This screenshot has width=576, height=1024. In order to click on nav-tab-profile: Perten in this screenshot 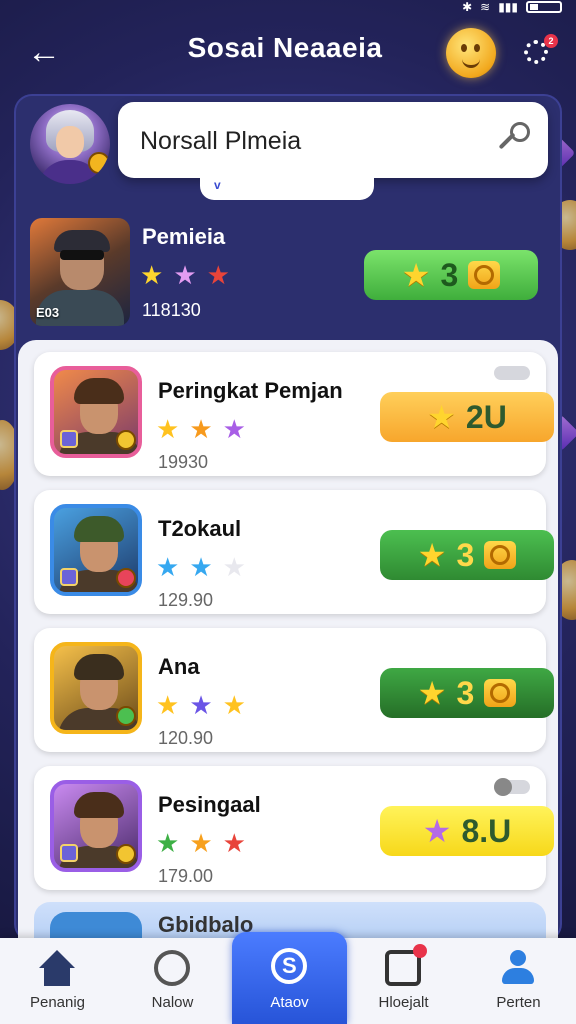, I will do `click(518, 981)`.